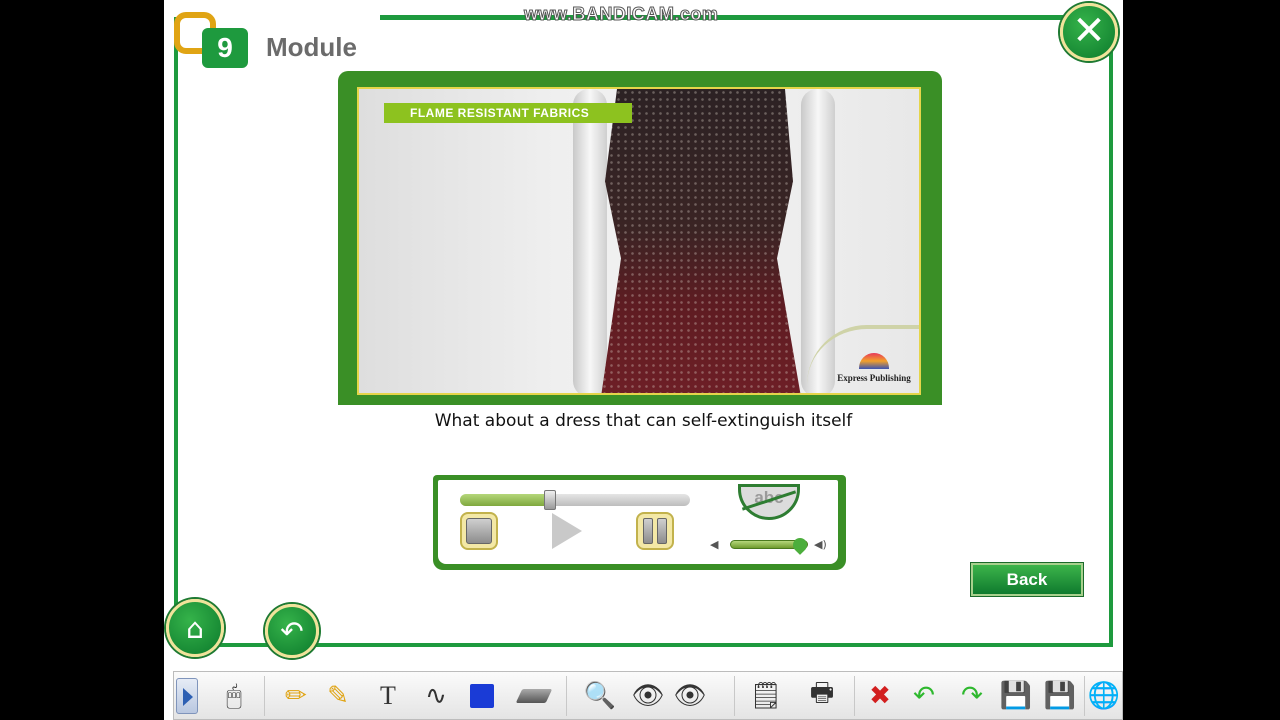  What do you see at coordinates (338, 696) in the screenshot?
I see `highlighter-icon: ✎` at bounding box center [338, 696].